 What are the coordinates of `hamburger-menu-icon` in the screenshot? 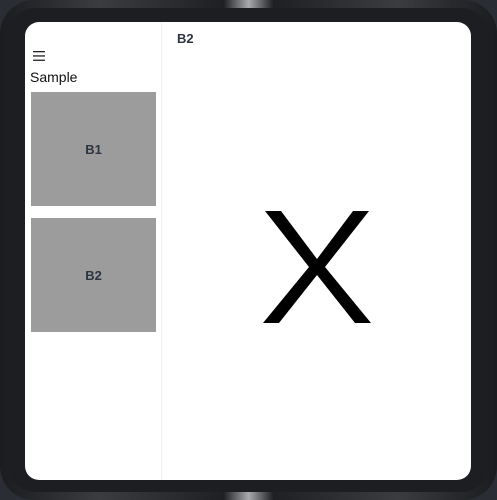 It's located at (39, 56).